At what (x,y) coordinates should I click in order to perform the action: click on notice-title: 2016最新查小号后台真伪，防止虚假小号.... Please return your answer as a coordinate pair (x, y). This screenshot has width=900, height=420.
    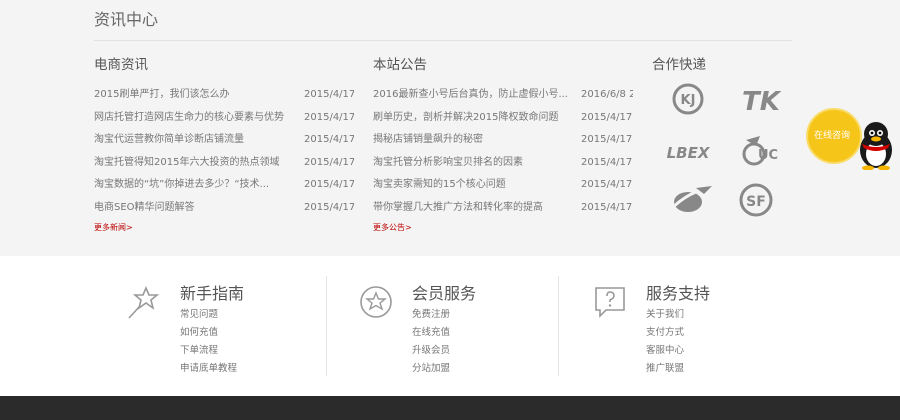
    Looking at the image, I should click on (471, 95).